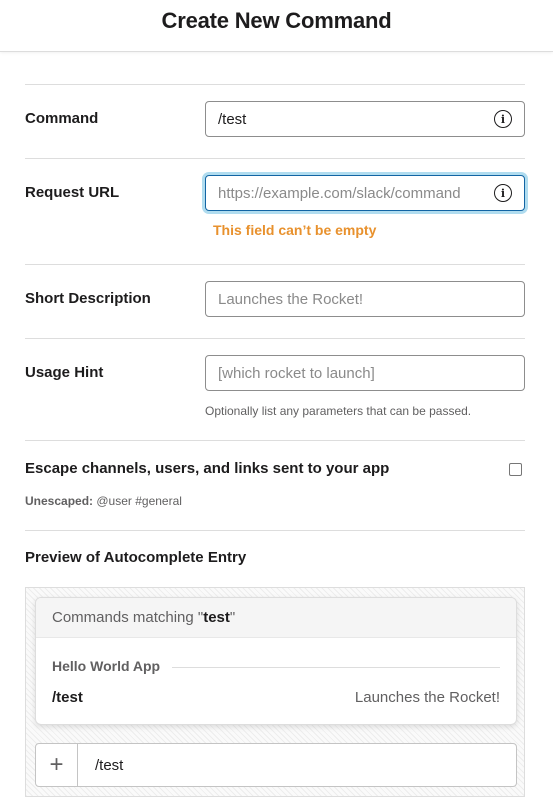 This screenshot has height=801, width=553. Describe the element at coordinates (276, 618) in the screenshot. I see `autocomplete-header: Commands matching " test "` at that location.